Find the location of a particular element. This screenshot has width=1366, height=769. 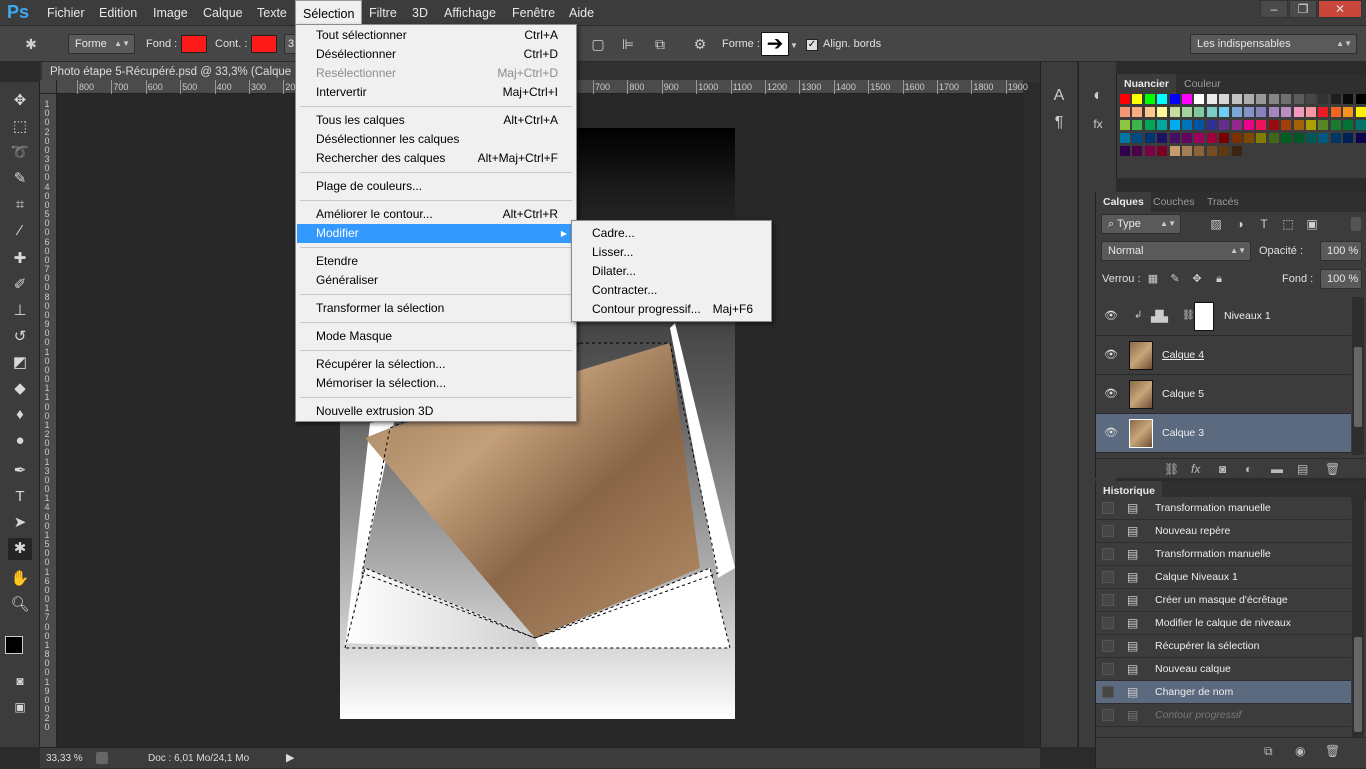

minimize-button: ‒ is located at coordinates (1274, 9).